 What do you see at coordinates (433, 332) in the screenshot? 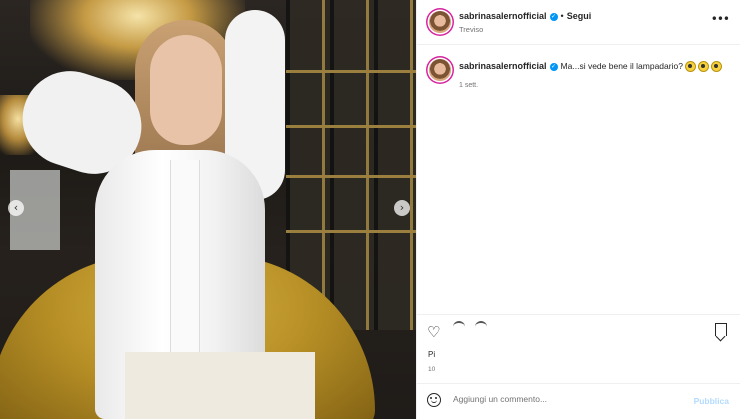
I see `like-icon: ♡` at bounding box center [433, 332].